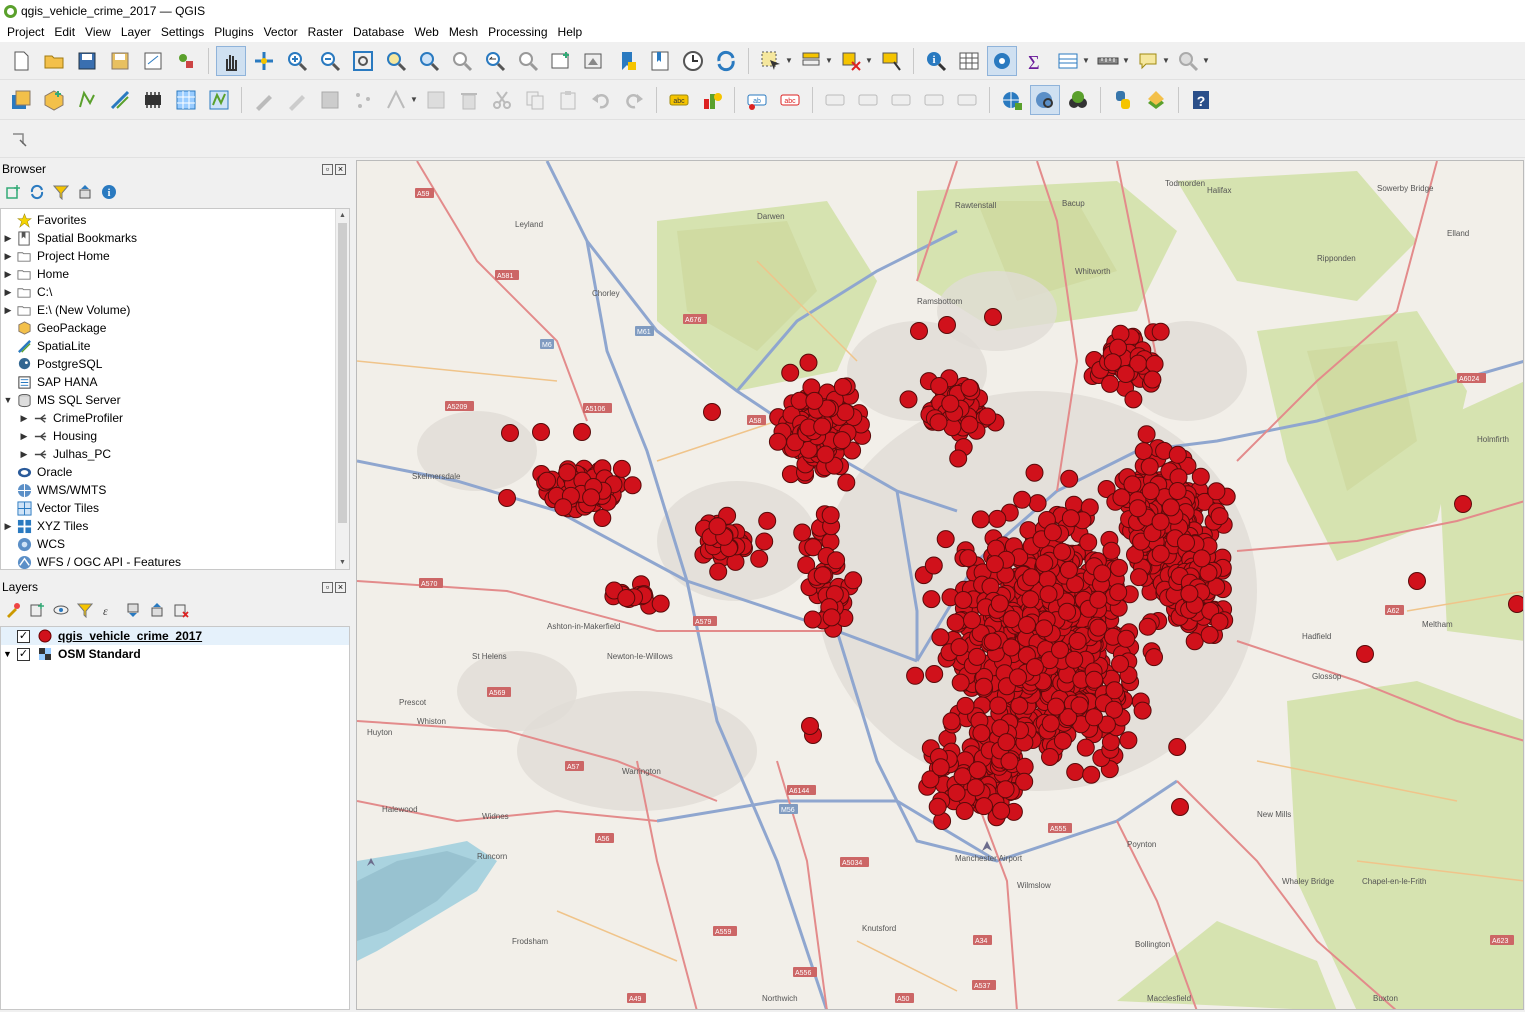 This screenshot has height=1012, width=1525. What do you see at coordinates (570, 32) in the screenshot?
I see `menu-help: Help` at bounding box center [570, 32].